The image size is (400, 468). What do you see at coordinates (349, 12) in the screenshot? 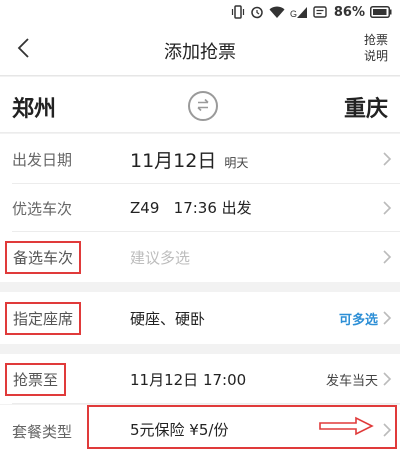
I see `battery-level: 86%` at bounding box center [349, 12].